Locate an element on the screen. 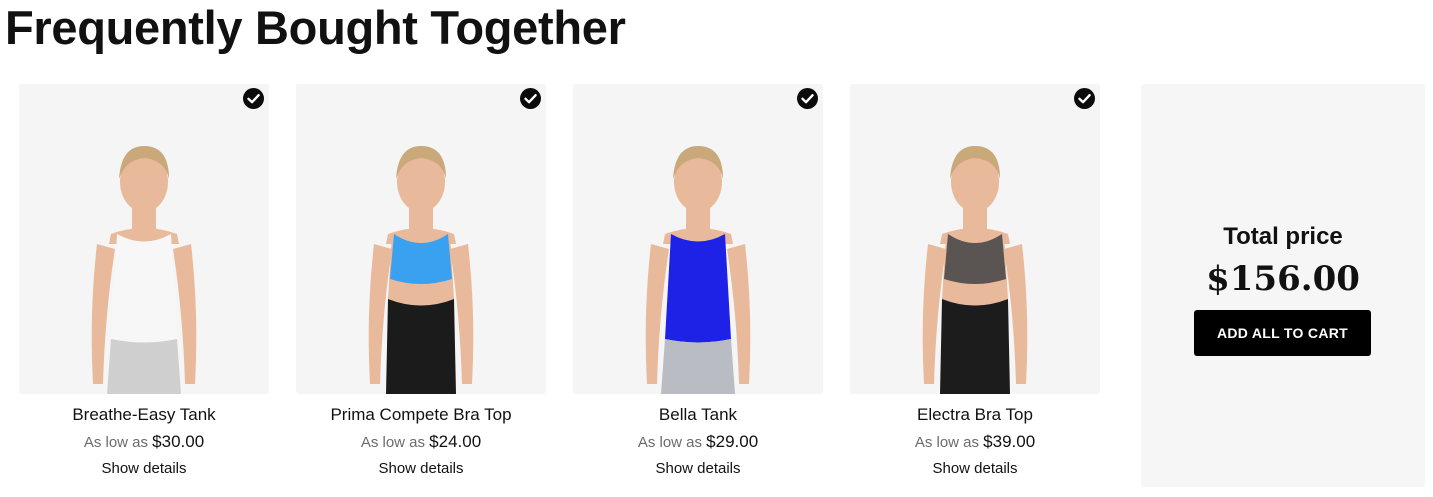 Image resolution: width=1433 pixels, height=497 pixels. product-price-row: As low as $24.00 is located at coordinates (421, 442).